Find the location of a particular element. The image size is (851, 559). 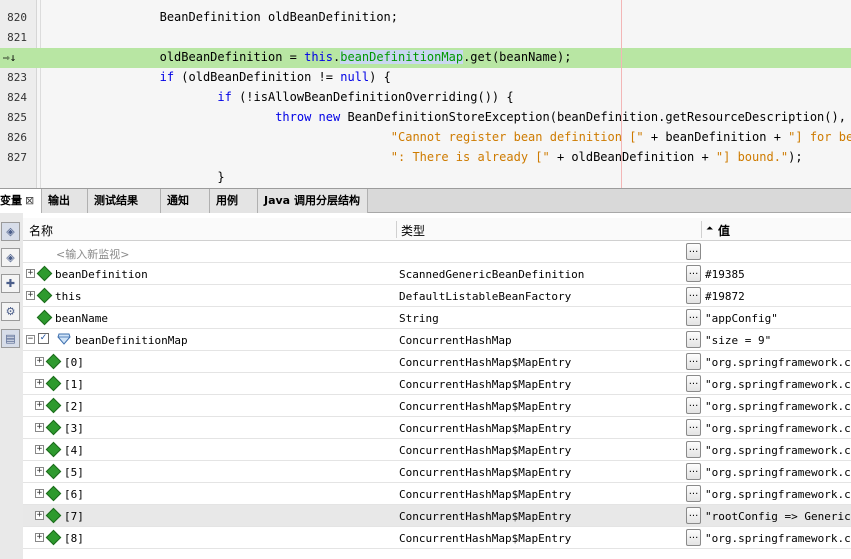

tab-test-results: 测试结果 is located at coordinates (124, 201).